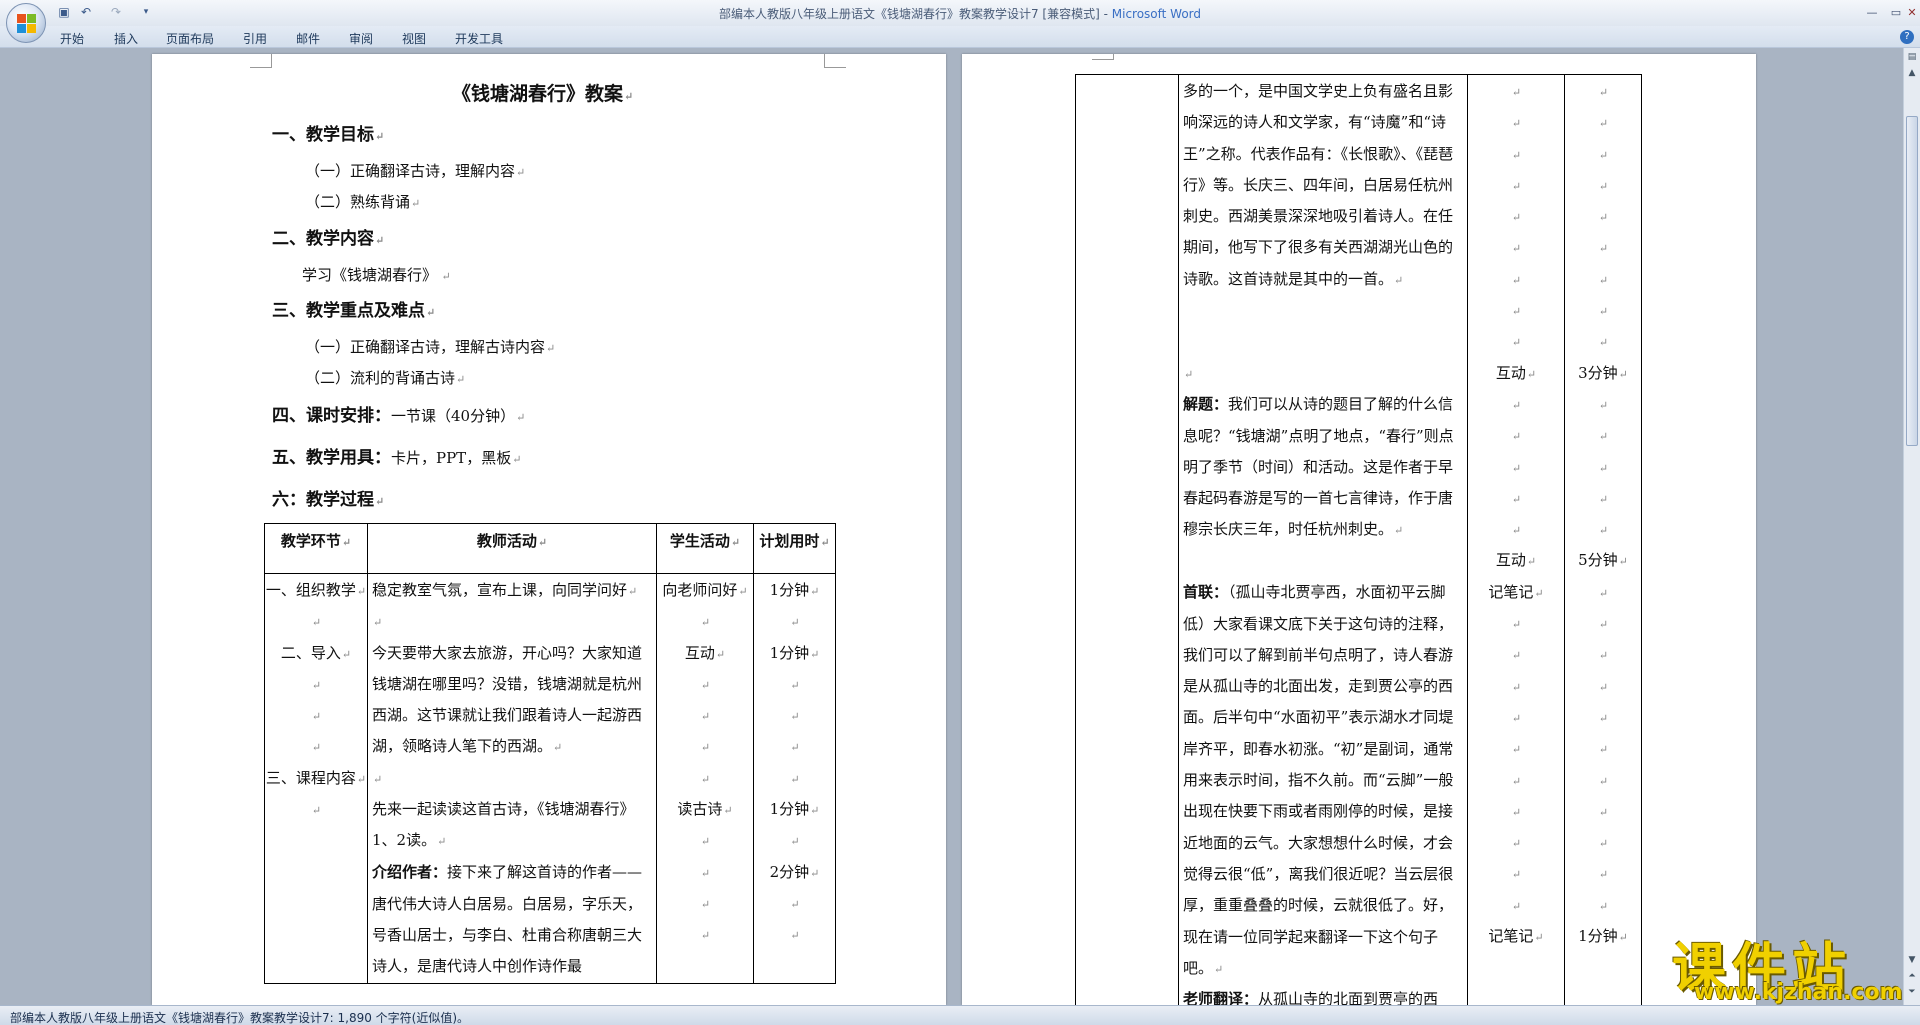  I want to click on tab-developer: 开发工具, so click(479, 38).